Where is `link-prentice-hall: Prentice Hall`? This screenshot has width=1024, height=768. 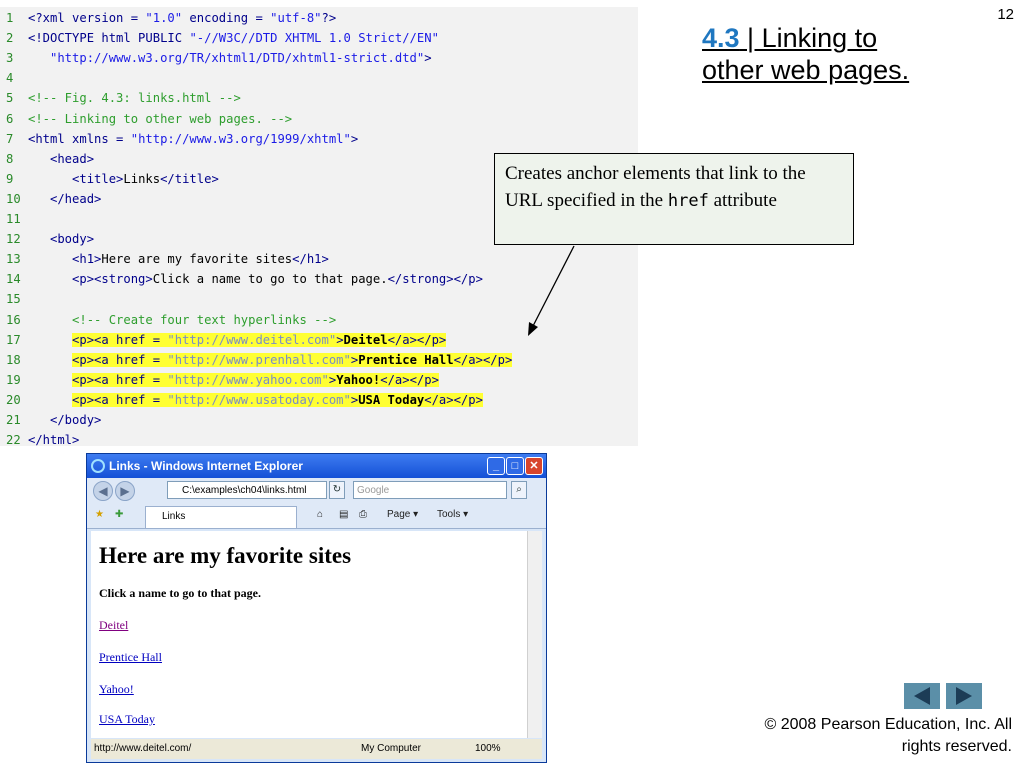
link-prentice-hall: Prentice Hall is located at coordinates (130, 657).